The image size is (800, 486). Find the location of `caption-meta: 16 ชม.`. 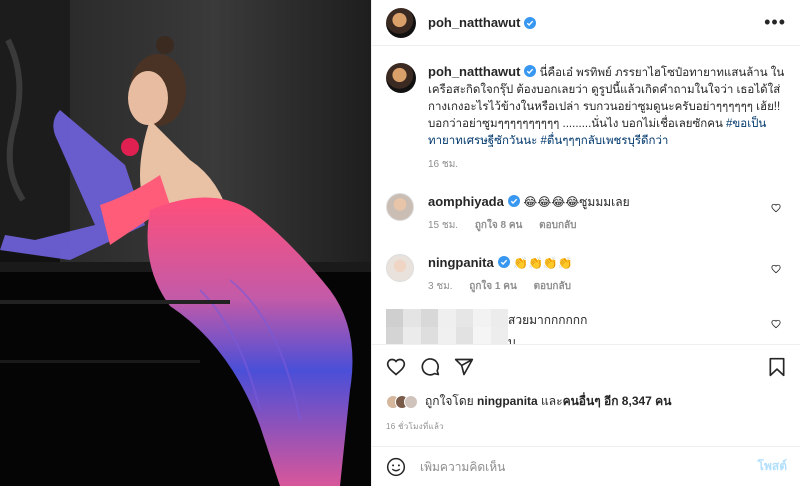

caption-meta: 16 ชม. is located at coordinates (607, 164).